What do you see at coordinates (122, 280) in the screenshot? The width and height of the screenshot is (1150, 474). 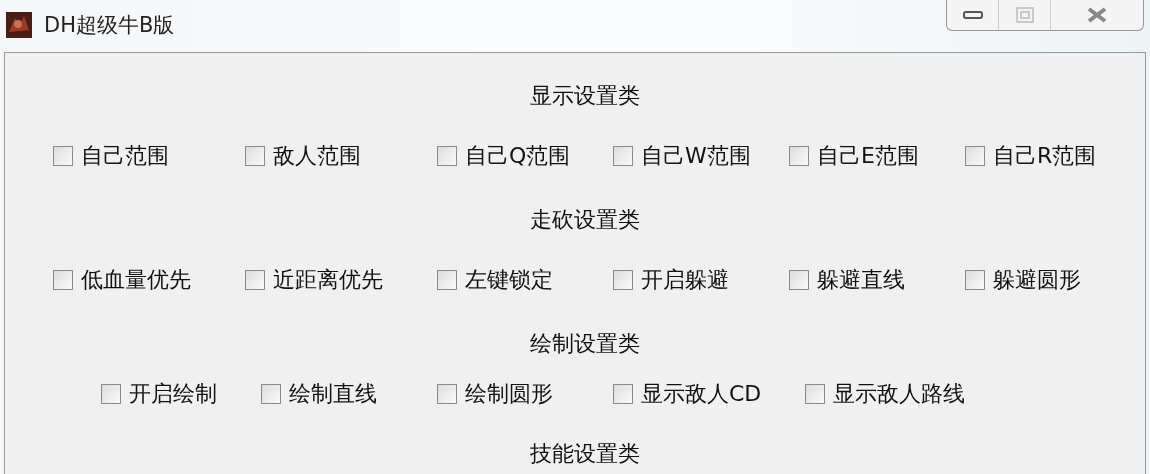 I see `checkbox-option: 低血量优先` at bounding box center [122, 280].